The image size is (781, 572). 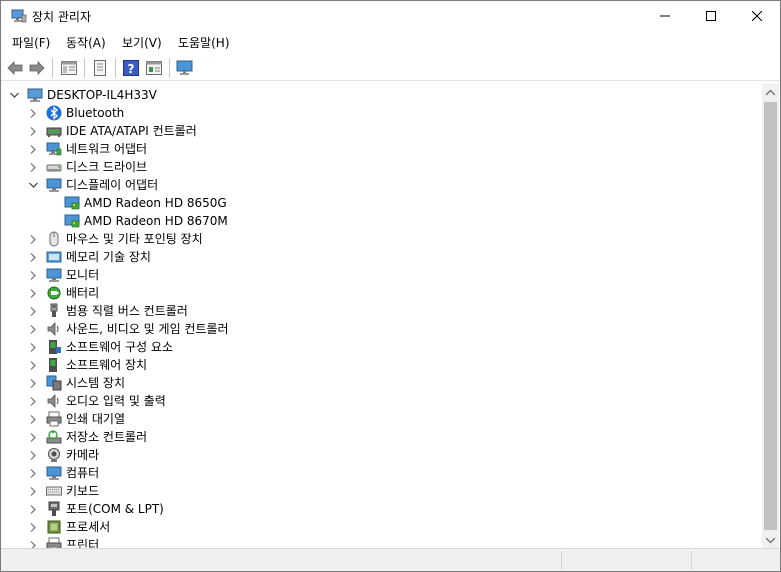 What do you see at coordinates (381, 509) in the screenshot?
I see `tree-category: 포트(COM & LPT)` at bounding box center [381, 509].